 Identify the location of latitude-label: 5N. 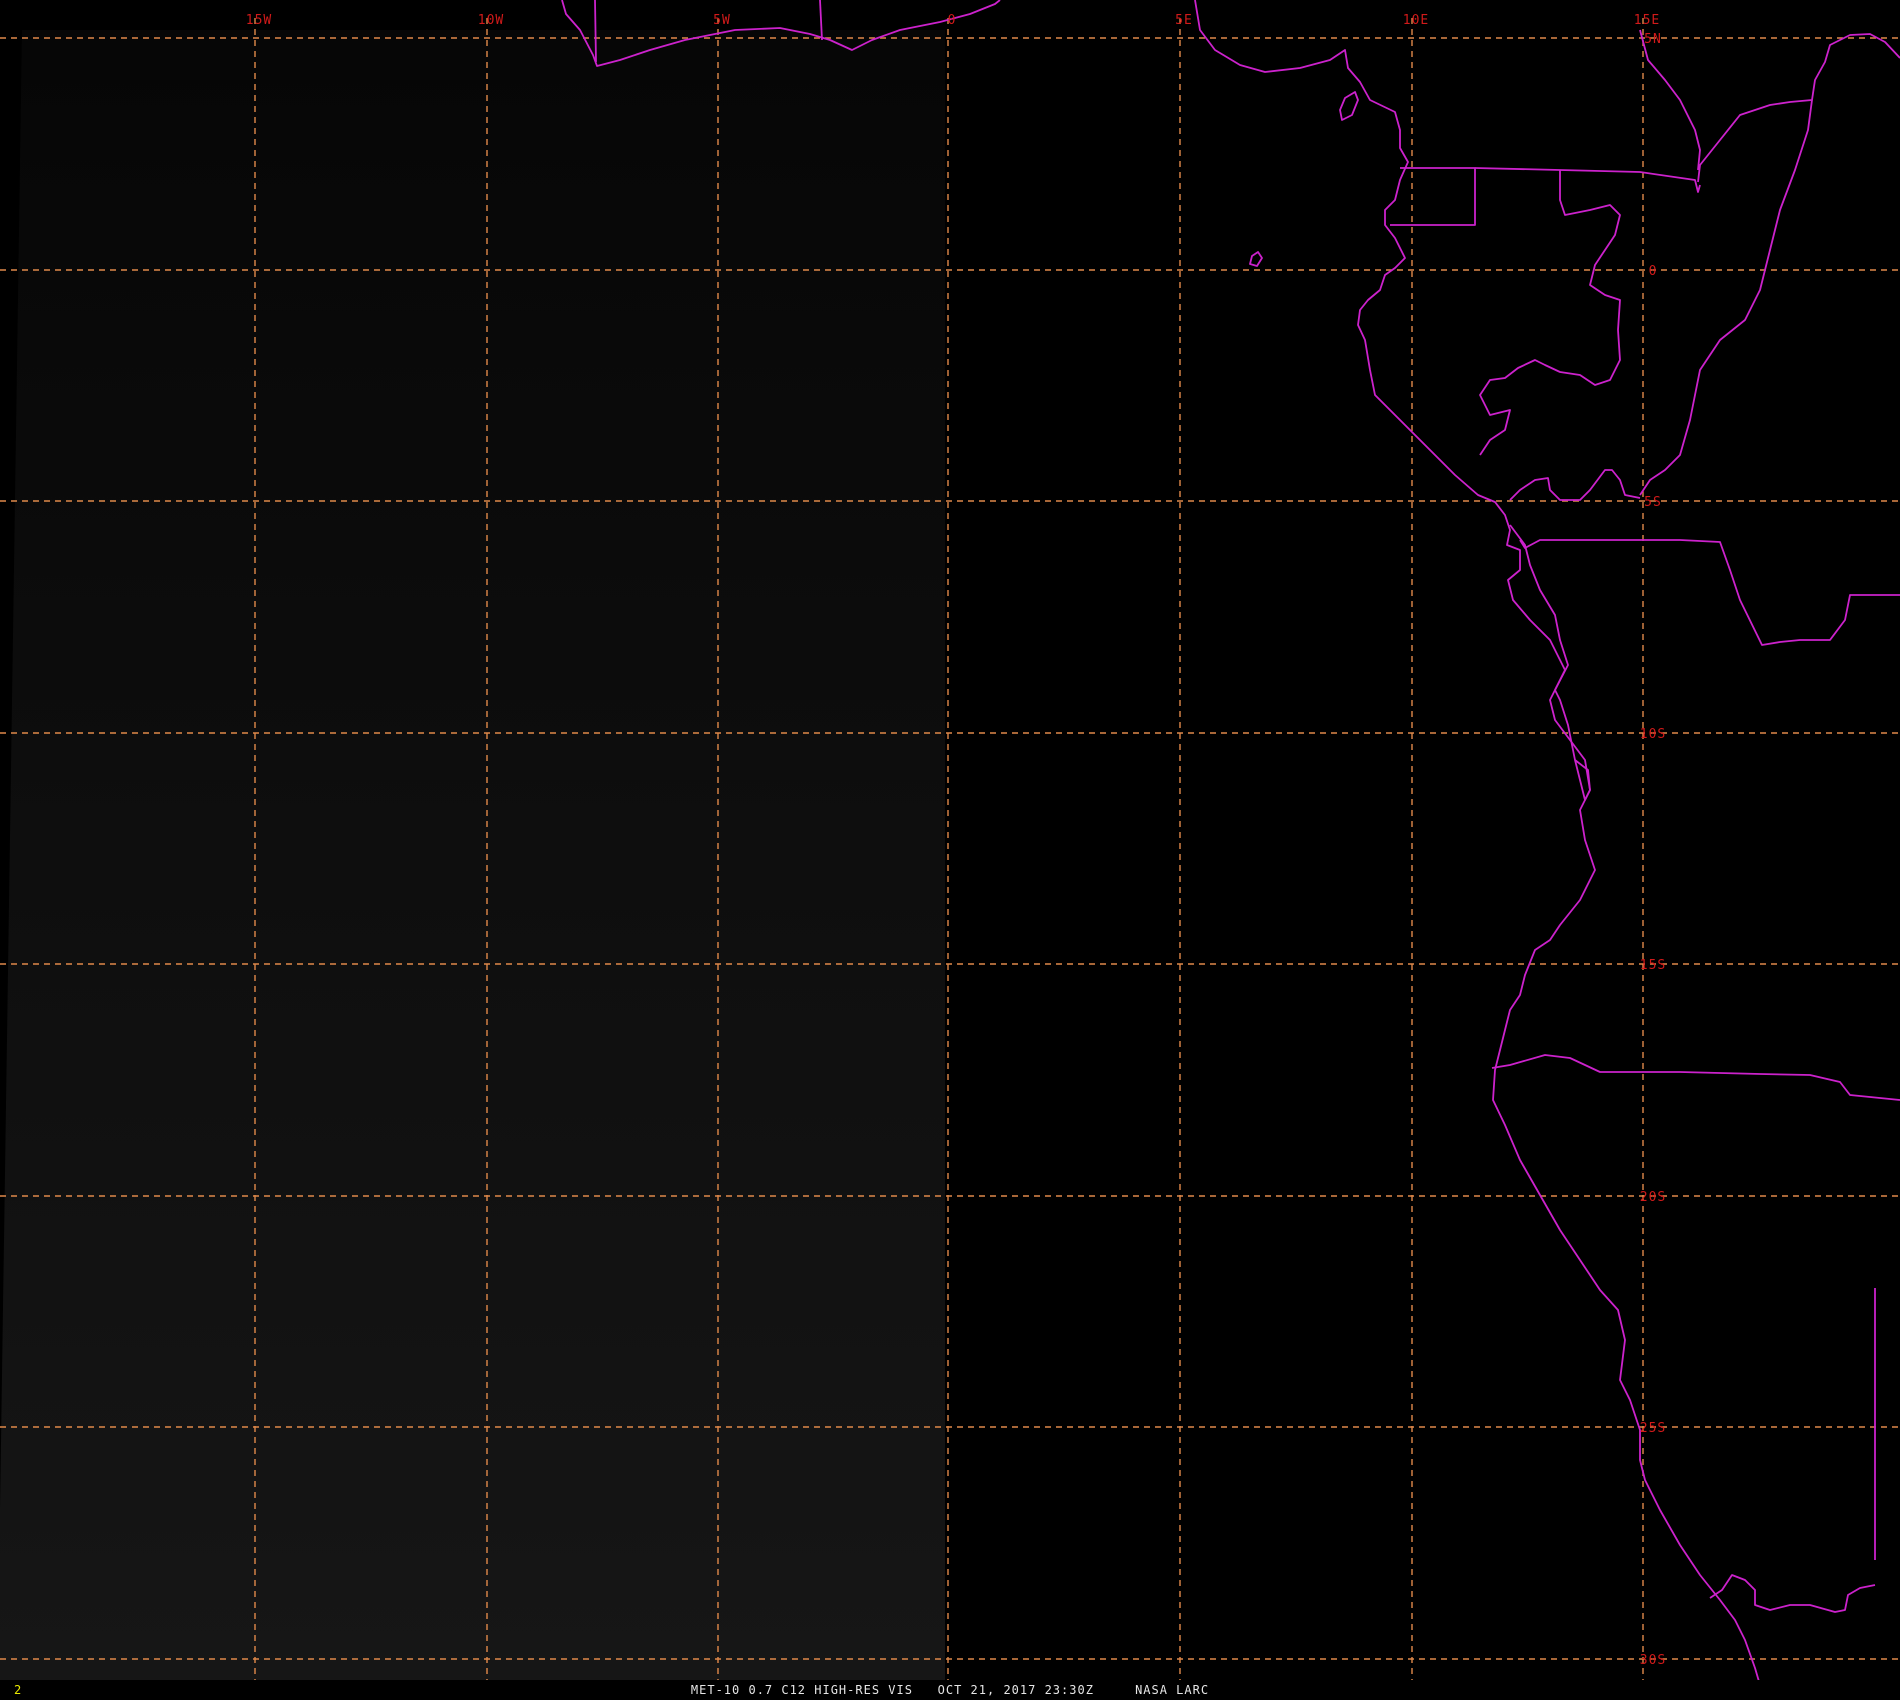
(1653, 39).